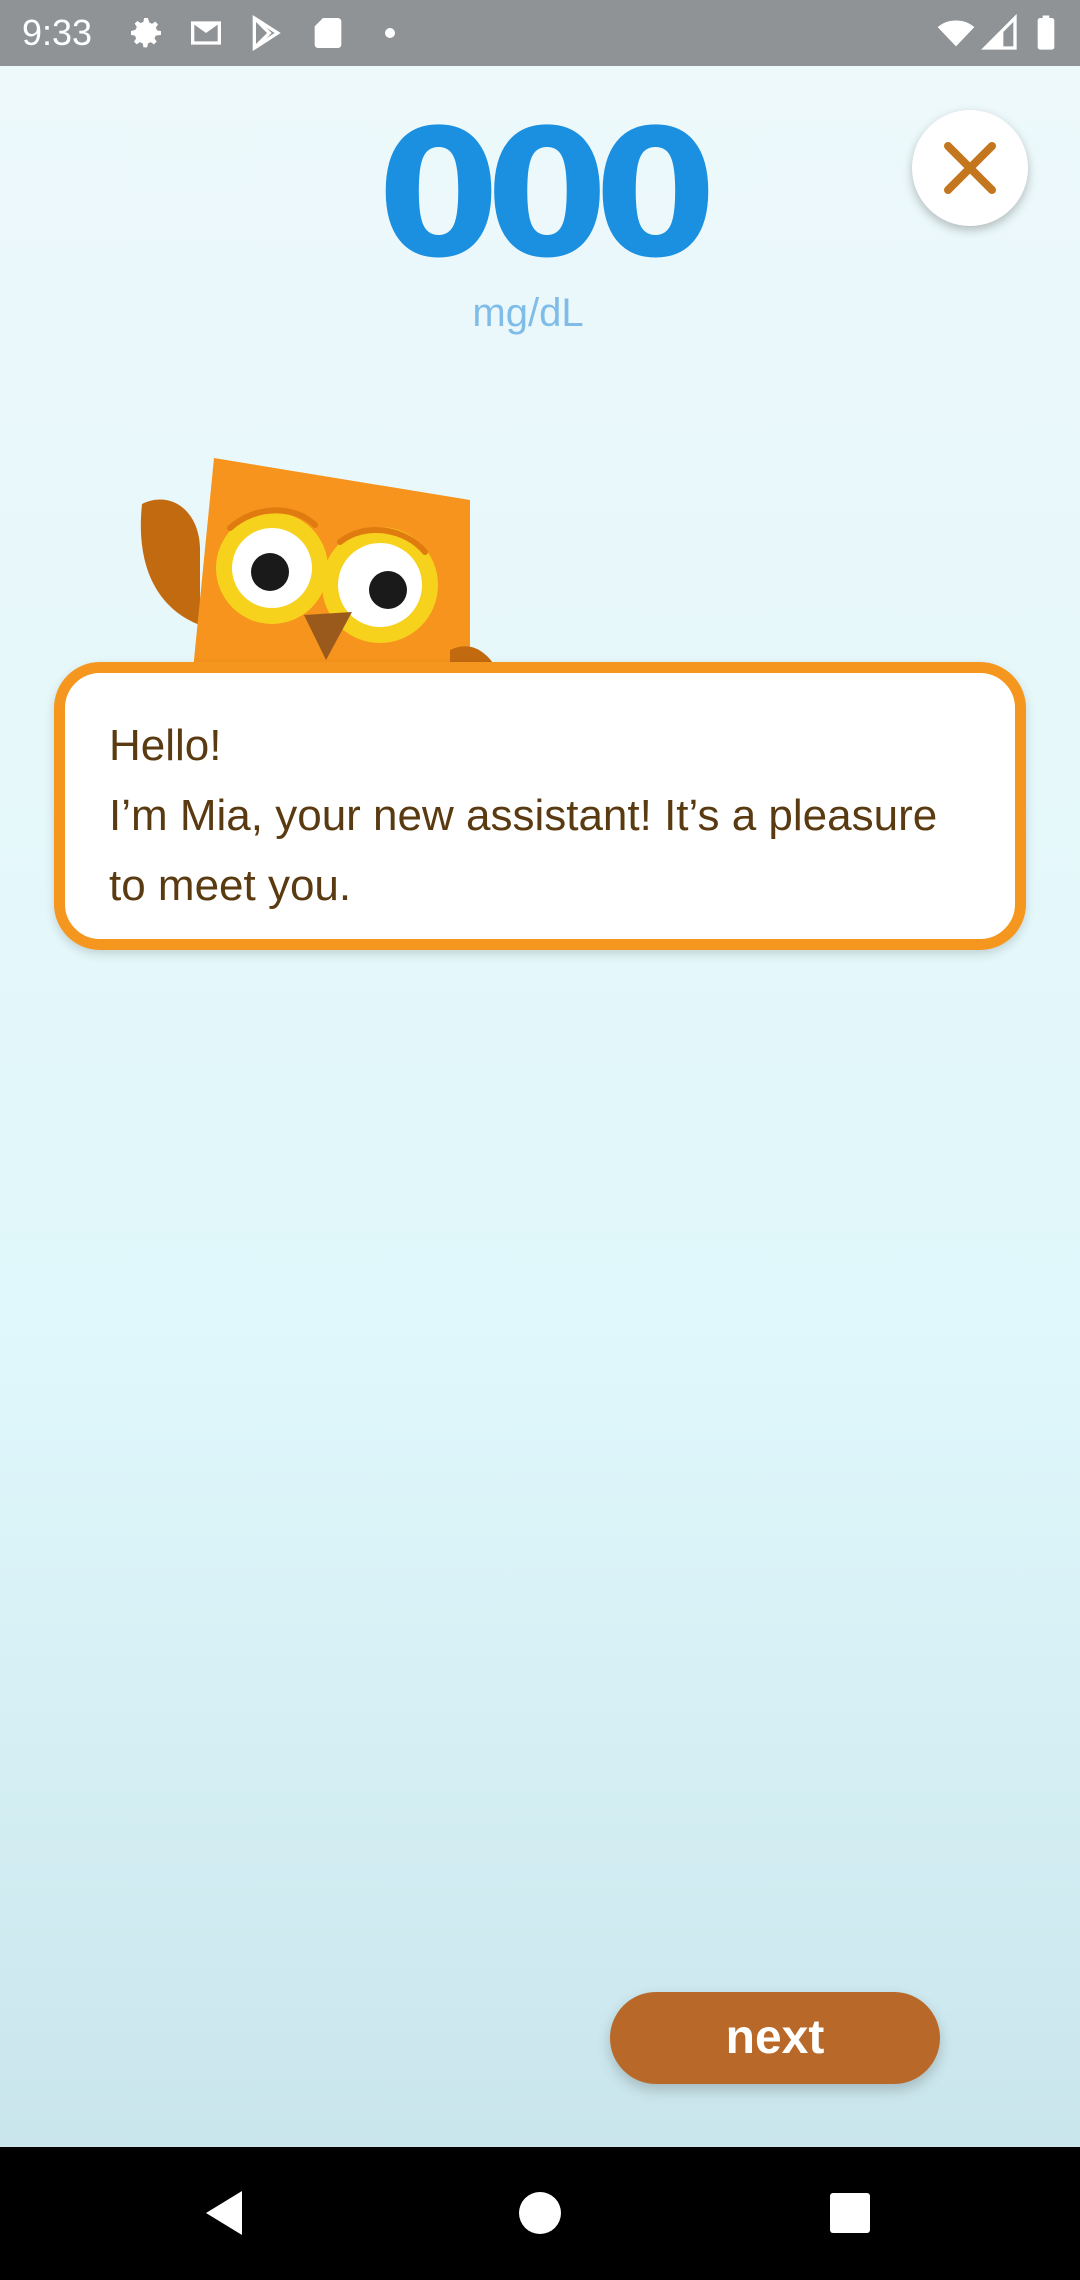 This screenshot has width=1080, height=2280. Describe the element at coordinates (850, 2213) in the screenshot. I see `recents-icon` at that location.